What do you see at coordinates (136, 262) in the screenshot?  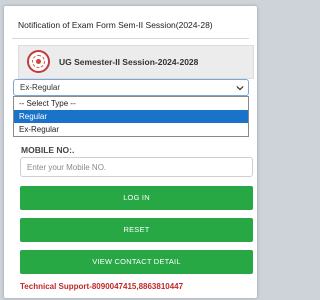 I see `view-contact-button: VIEW CONTACT DETAIL` at bounding box center [136, 262].